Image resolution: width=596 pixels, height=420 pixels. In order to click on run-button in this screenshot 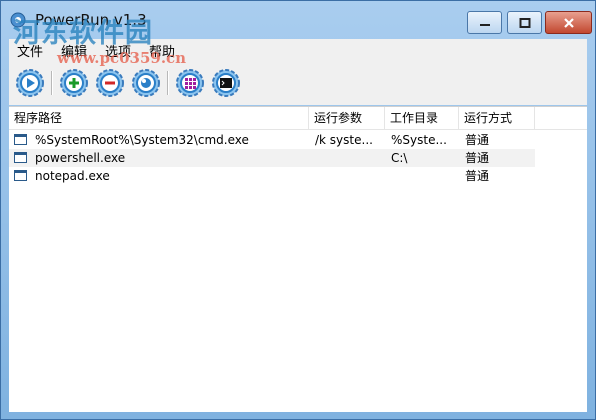, I will do `click(30, 83)`.